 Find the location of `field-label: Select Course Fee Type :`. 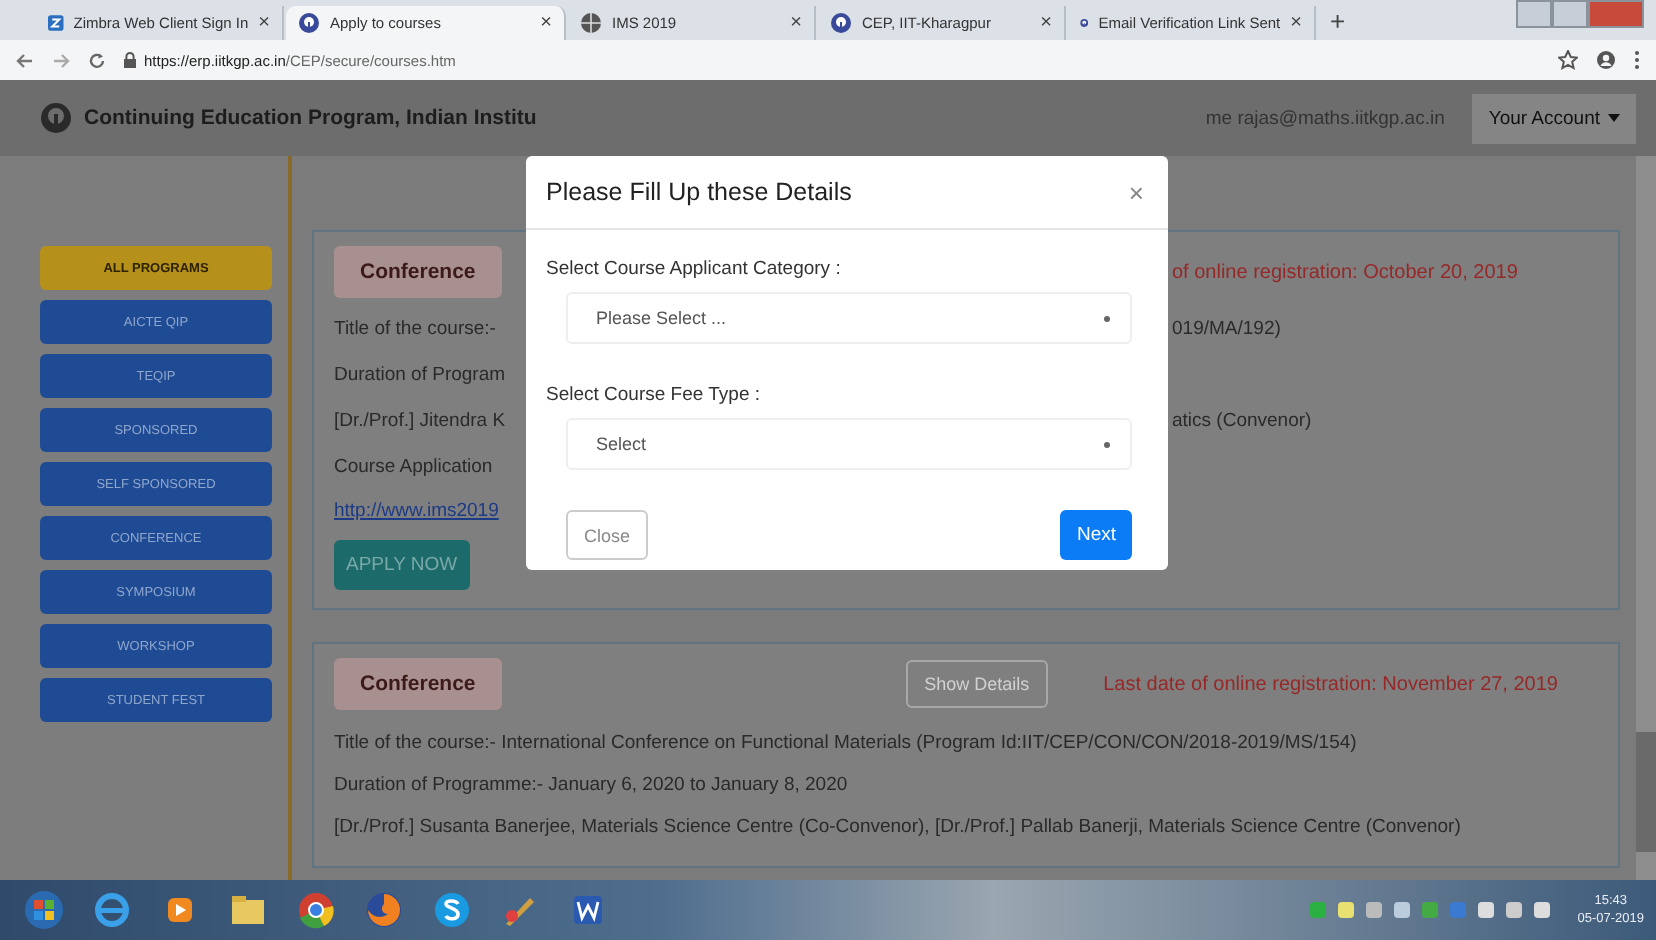

field-label: Select Course Fee Type : is located at coordinates (654, 395).